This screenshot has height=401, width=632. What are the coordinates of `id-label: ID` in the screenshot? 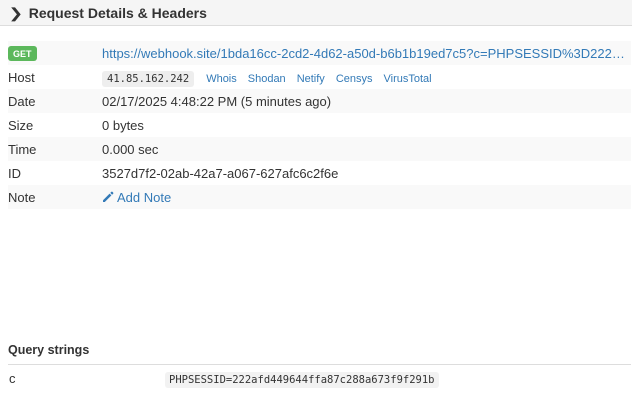 It's located at (14, 173).